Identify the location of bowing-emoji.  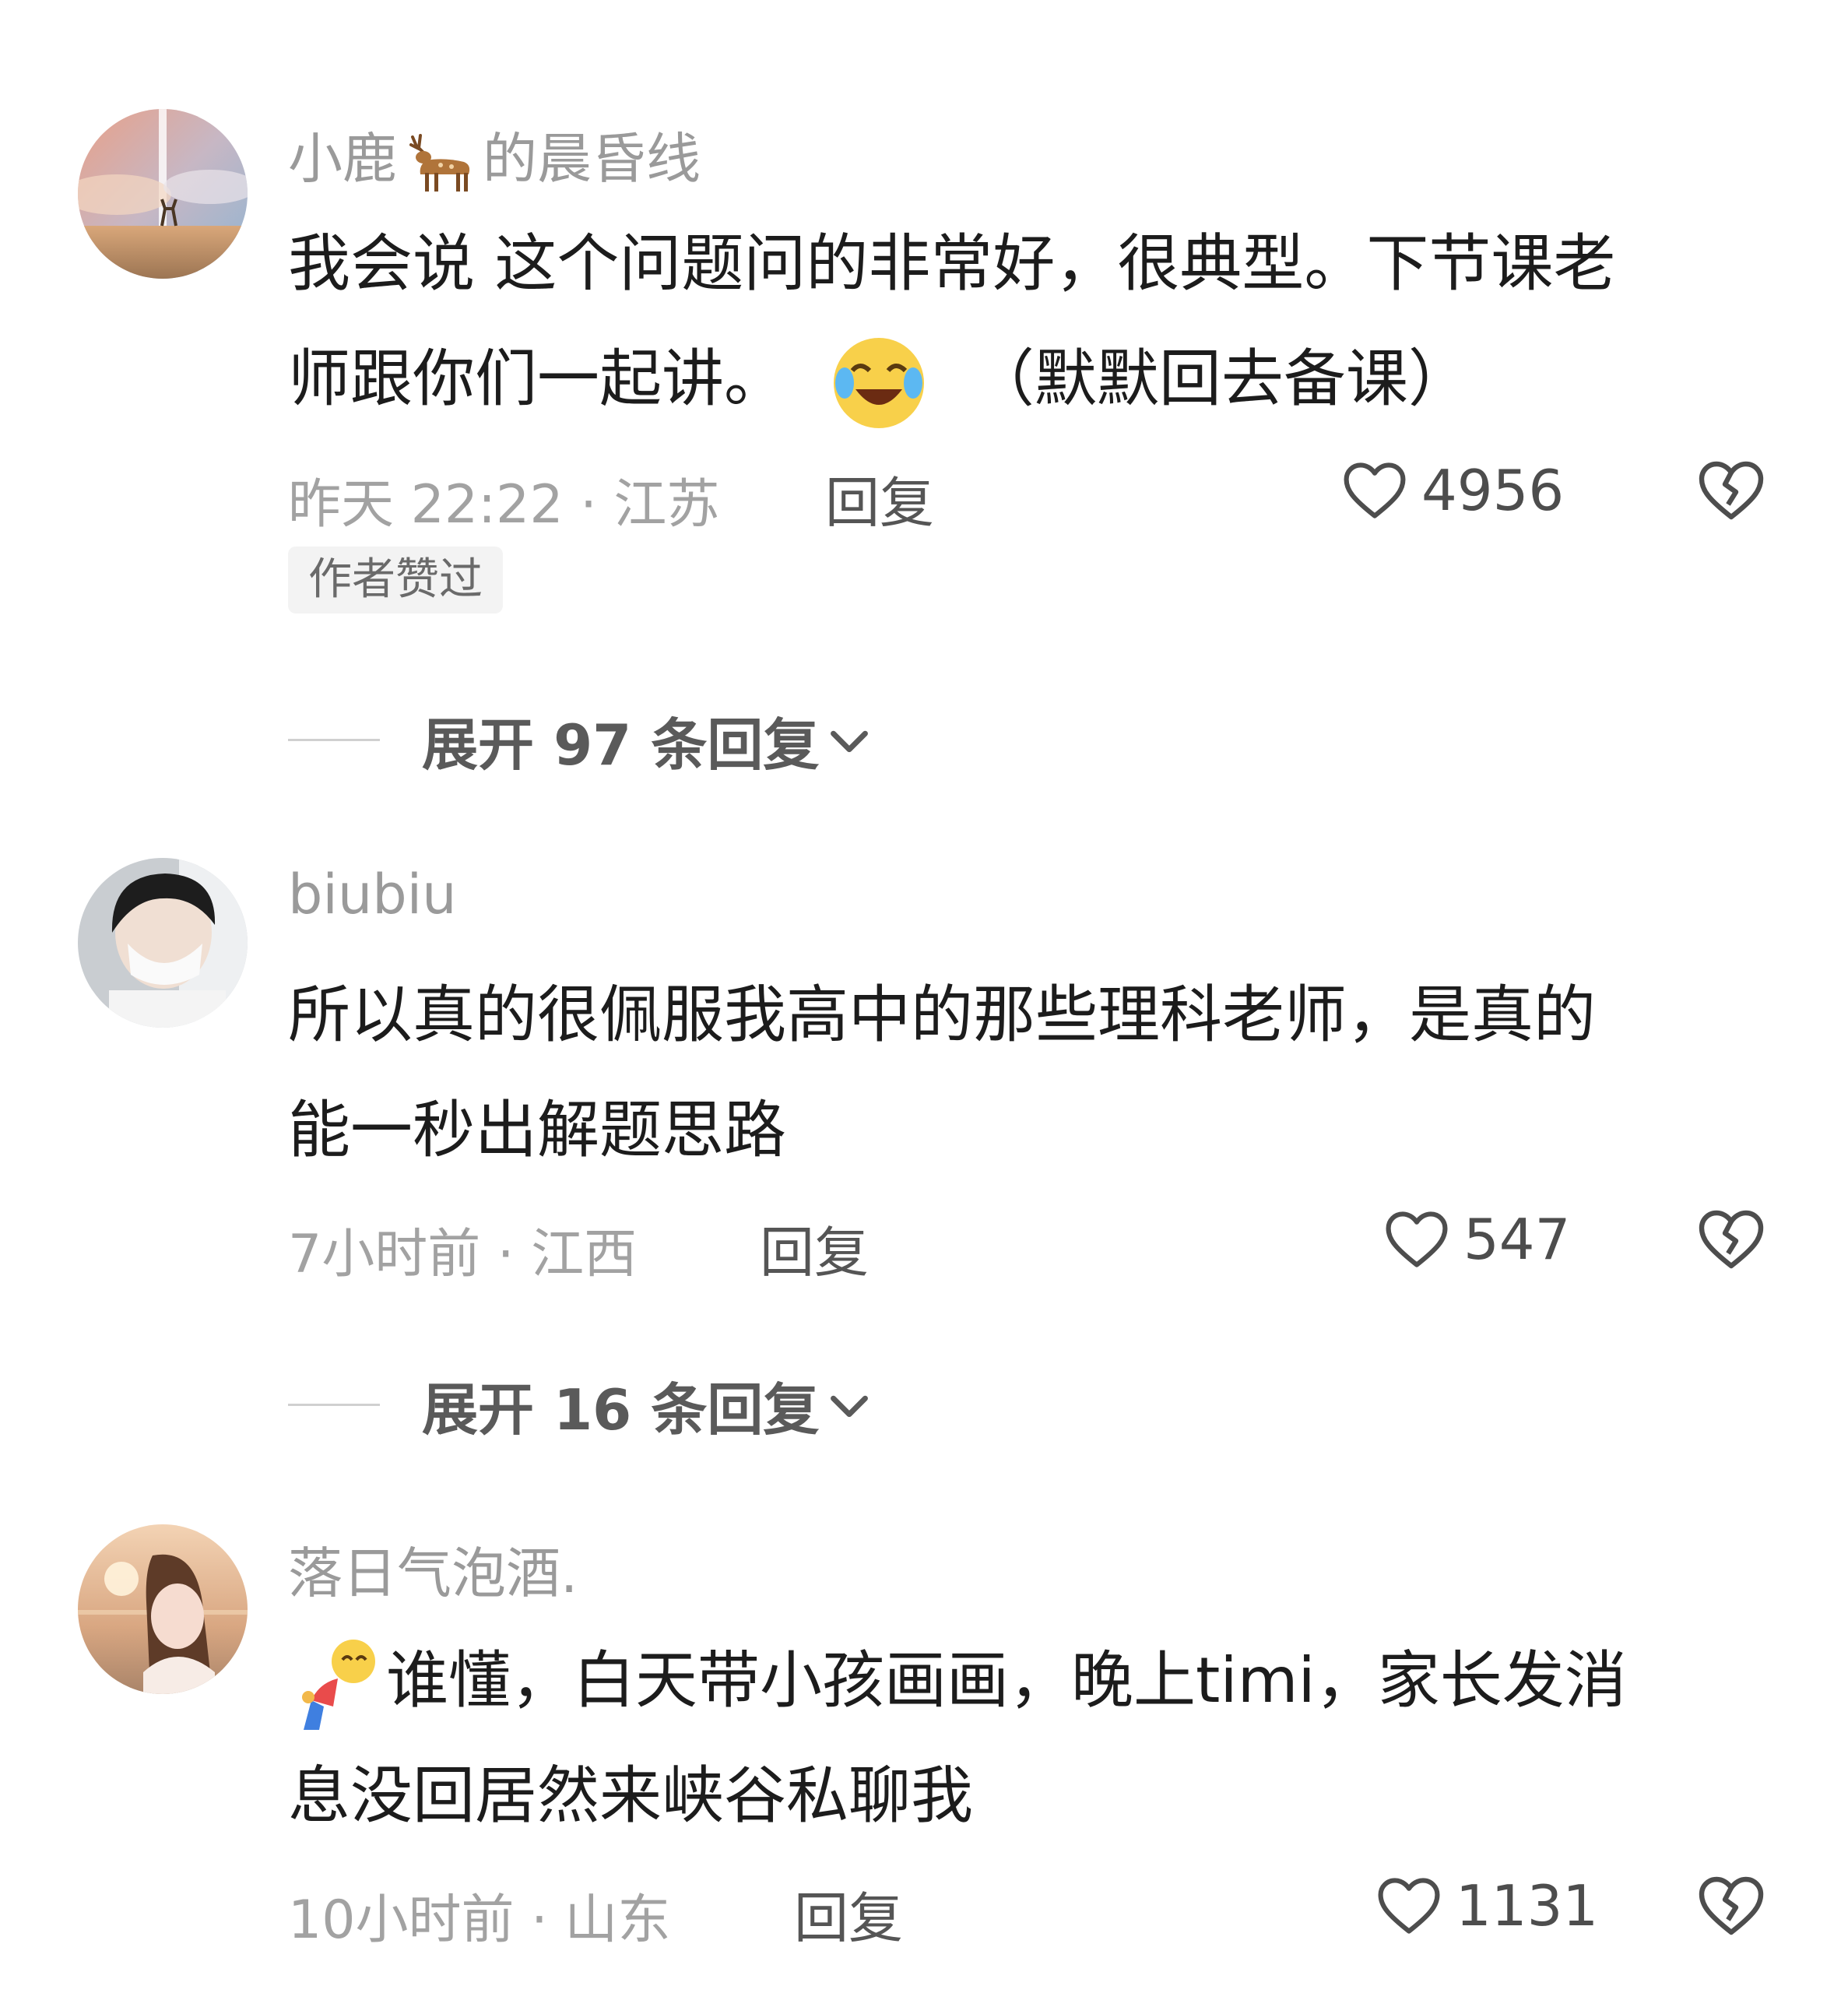
(334, 1684).